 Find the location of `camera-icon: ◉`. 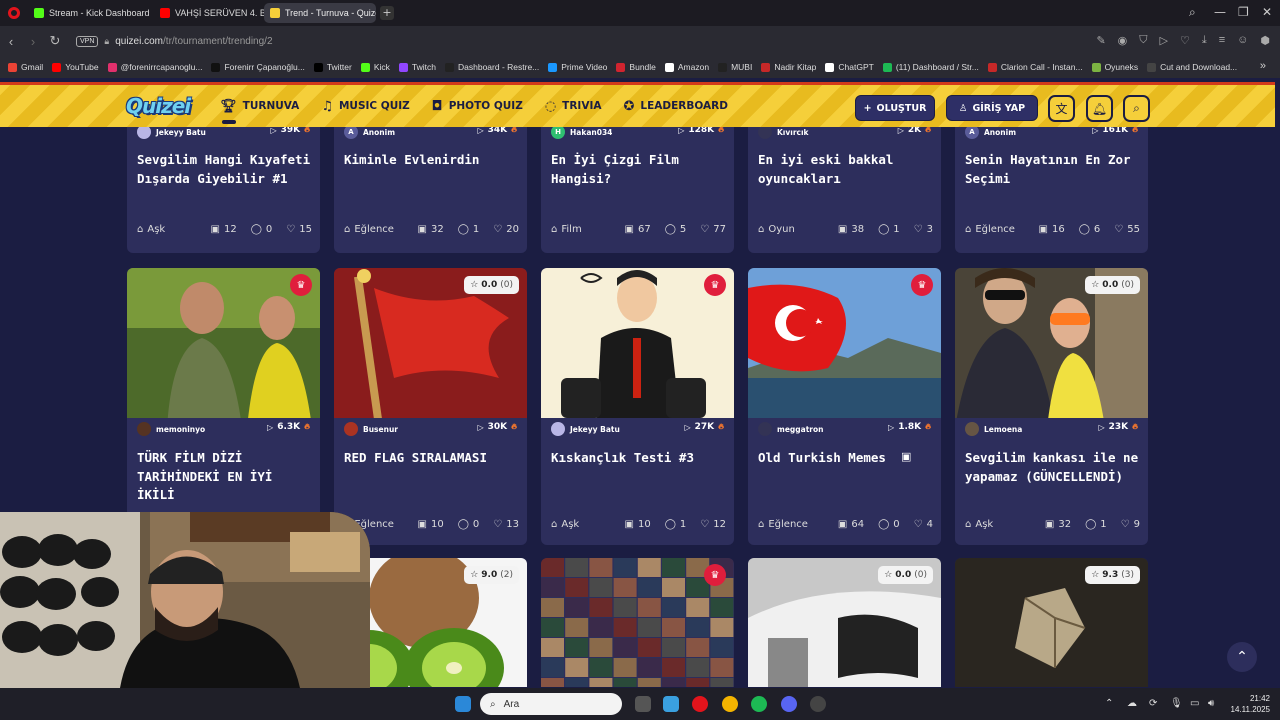

camera-icon: ◉ is located at coordinates (1123, 40).